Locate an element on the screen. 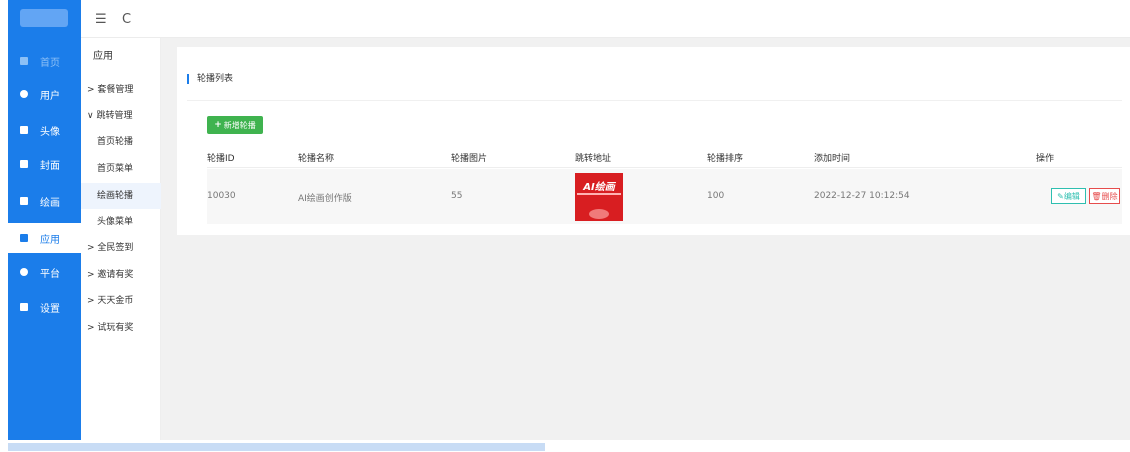 The image size is (1130, 452). sidebar-item-settings: 设置 is located at coordinates (44, 307).